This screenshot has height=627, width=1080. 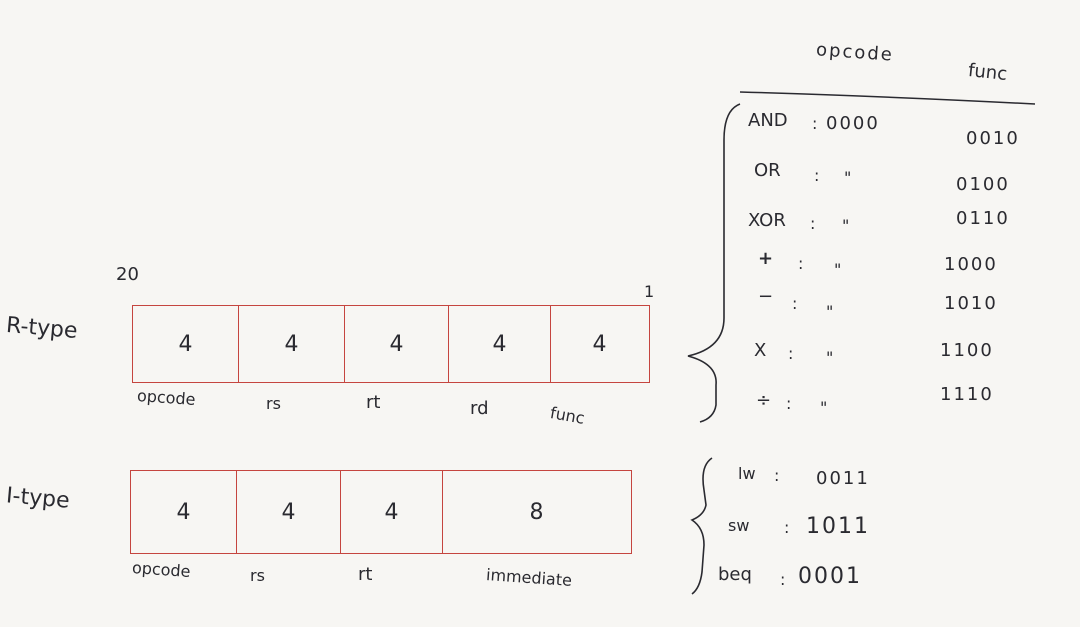 What do you see at coordinates (766, 258) in the screenshot?
I see `op-row-3-name: +` at bounding box center [766, 258].